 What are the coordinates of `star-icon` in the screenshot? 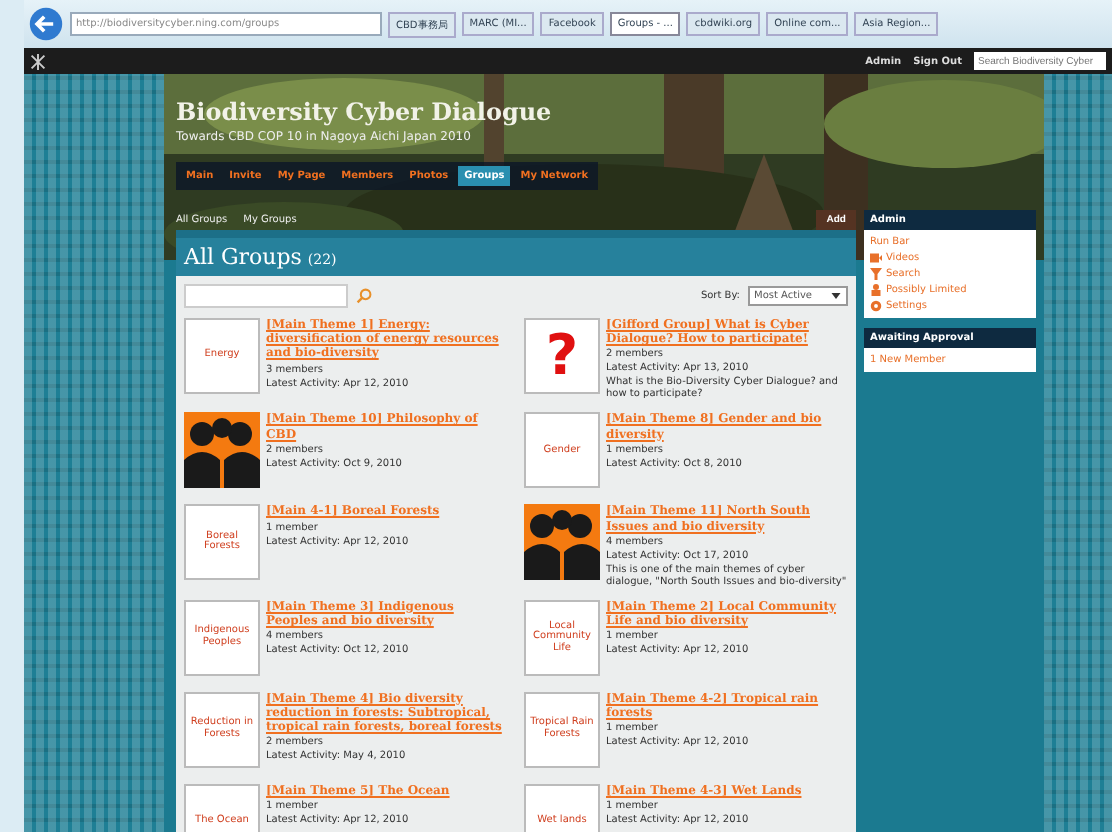 It's located at (38, 61).